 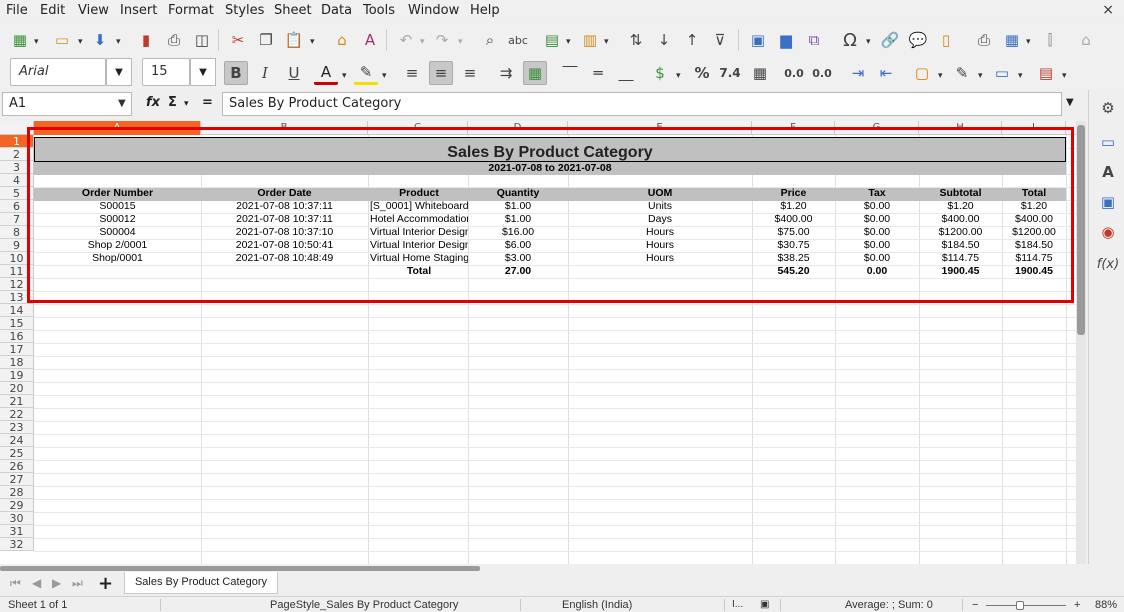 What do you see at coordinates (17, 375) in the screenshot?
I see `row-header-19: 19` at bounding box center [17, 375].